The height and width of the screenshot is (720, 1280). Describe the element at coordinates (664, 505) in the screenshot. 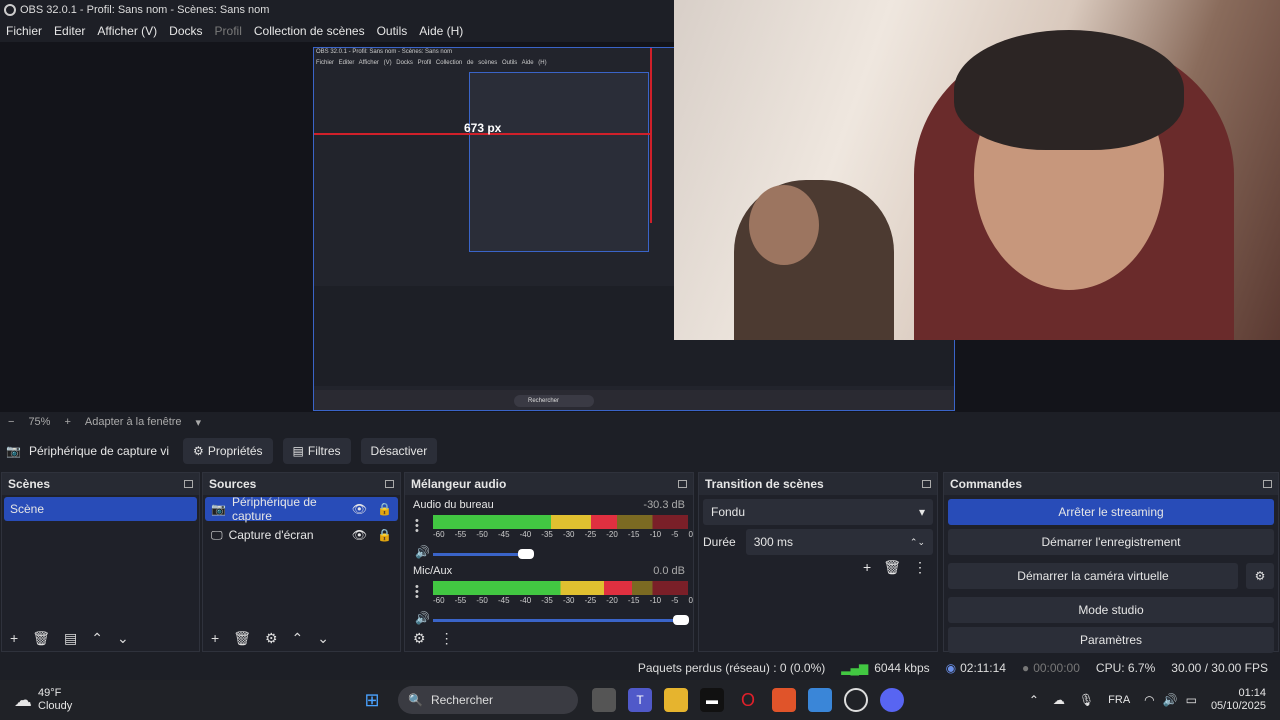

I see `channel-db: -30.3 dB` at that location.